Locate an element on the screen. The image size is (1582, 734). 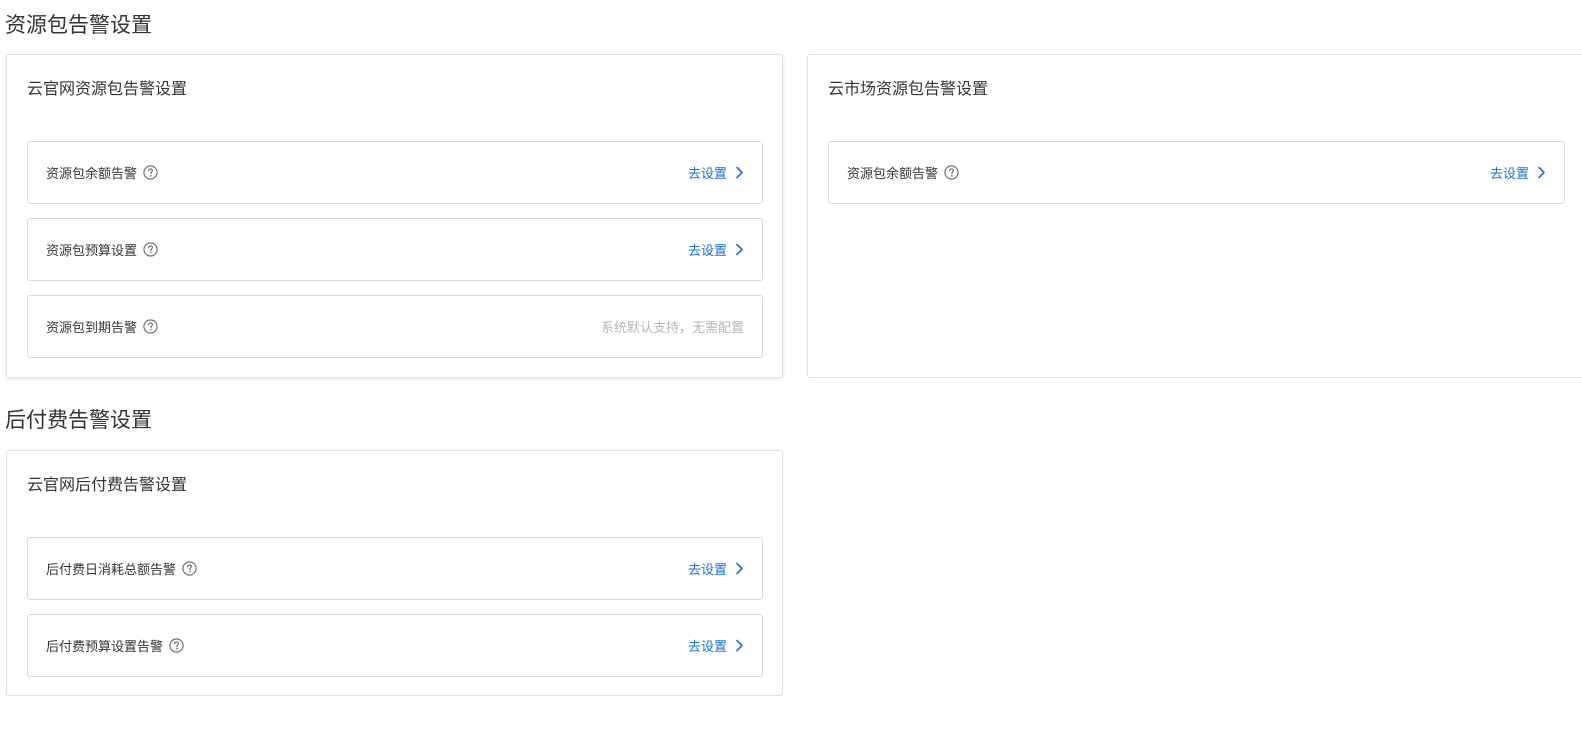
section-title-postpaid-alerts: 后付费告警设置 is located at coordinates (78, 420).